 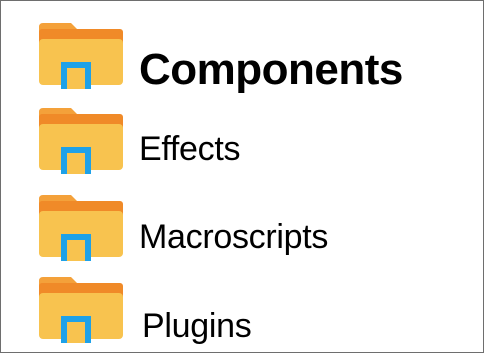 I want to click on folder-label: Plugins, so click(x=197, y=326).